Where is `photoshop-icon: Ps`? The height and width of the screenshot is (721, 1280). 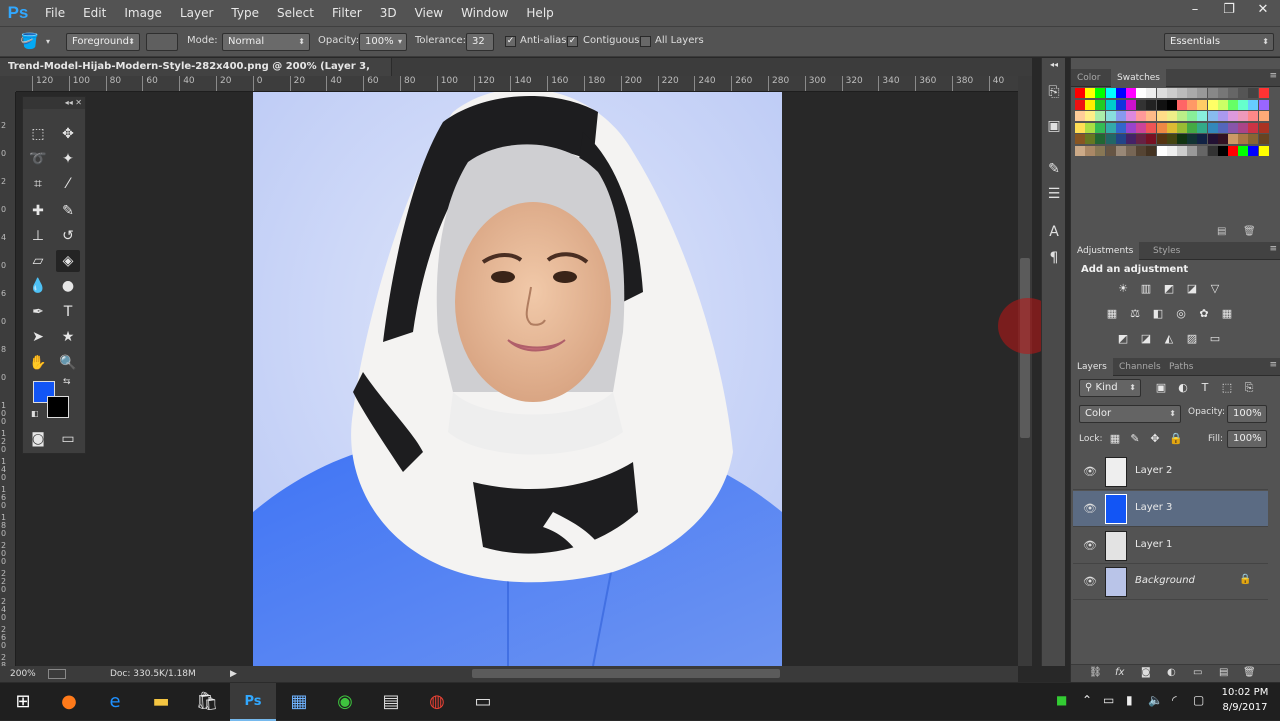
photoshop-icon: Ps is located at coordinates (253, 702).